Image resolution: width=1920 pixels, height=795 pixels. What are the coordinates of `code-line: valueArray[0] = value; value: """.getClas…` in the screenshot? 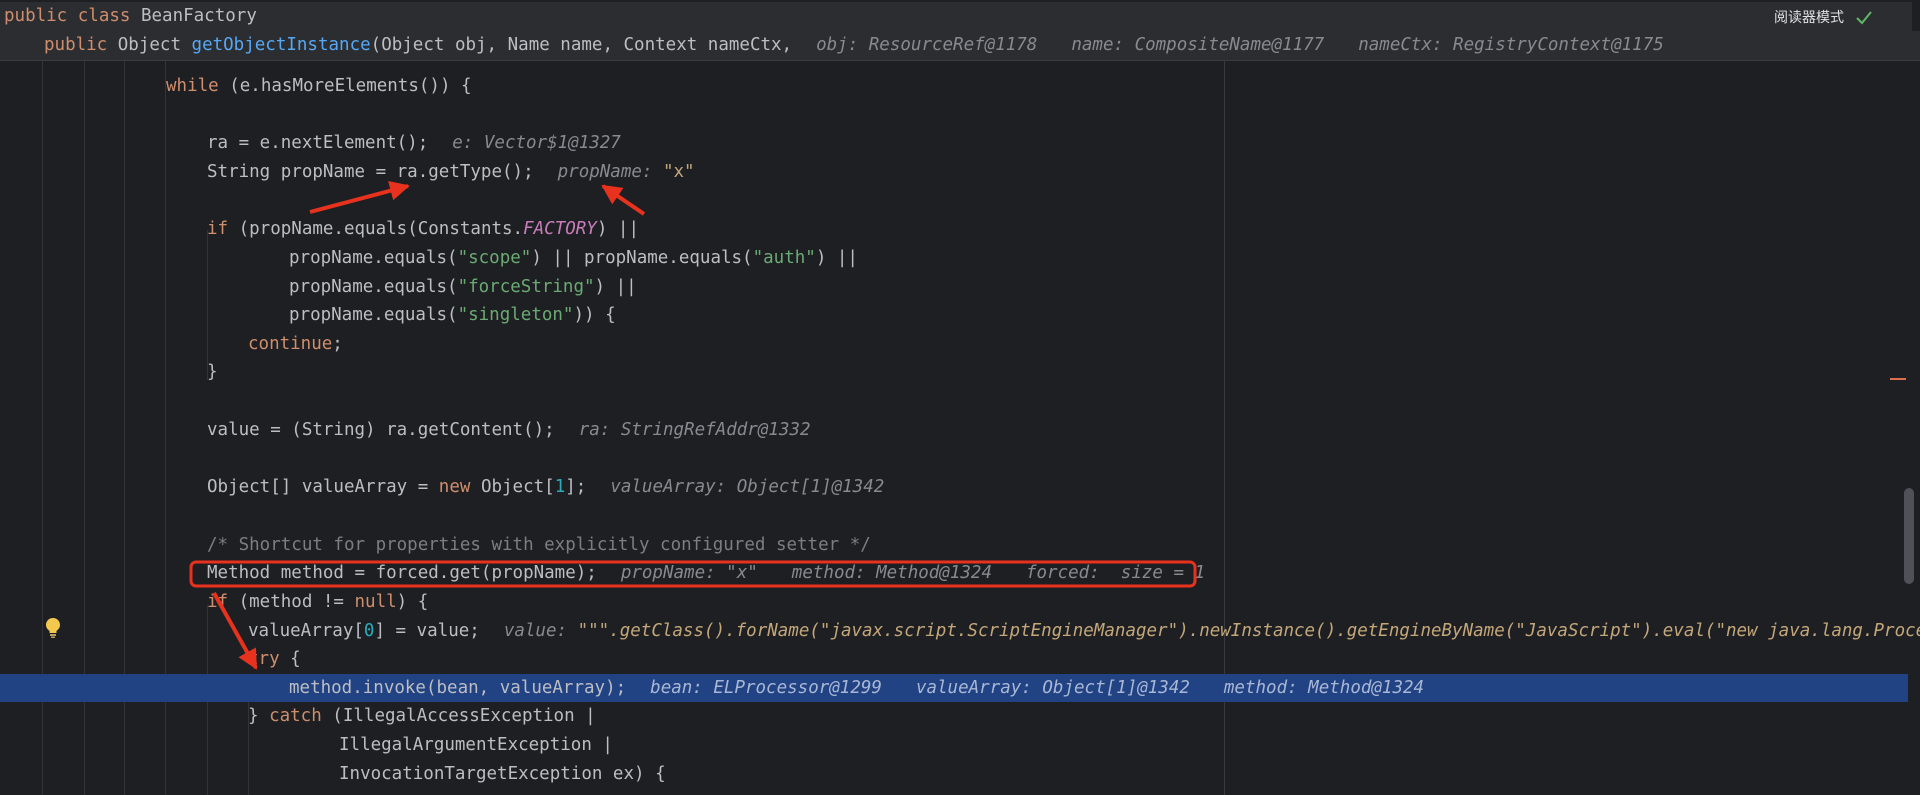 It's located at (960, 631).